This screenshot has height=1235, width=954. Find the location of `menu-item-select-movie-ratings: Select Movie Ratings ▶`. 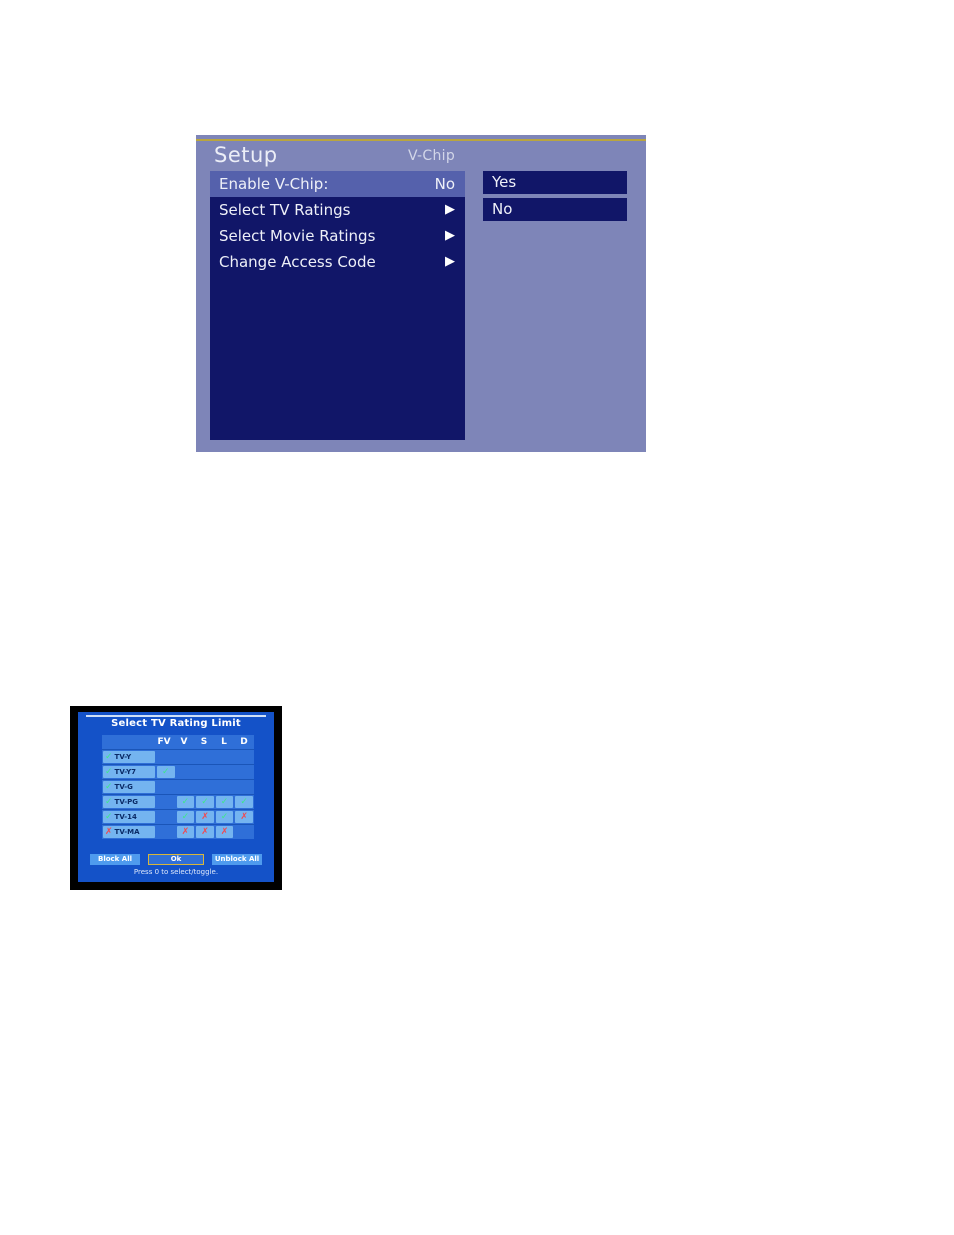

menu-item-select-movie-ratings: Select Movie Ratings ▶ is located at coordinates (337, 236).